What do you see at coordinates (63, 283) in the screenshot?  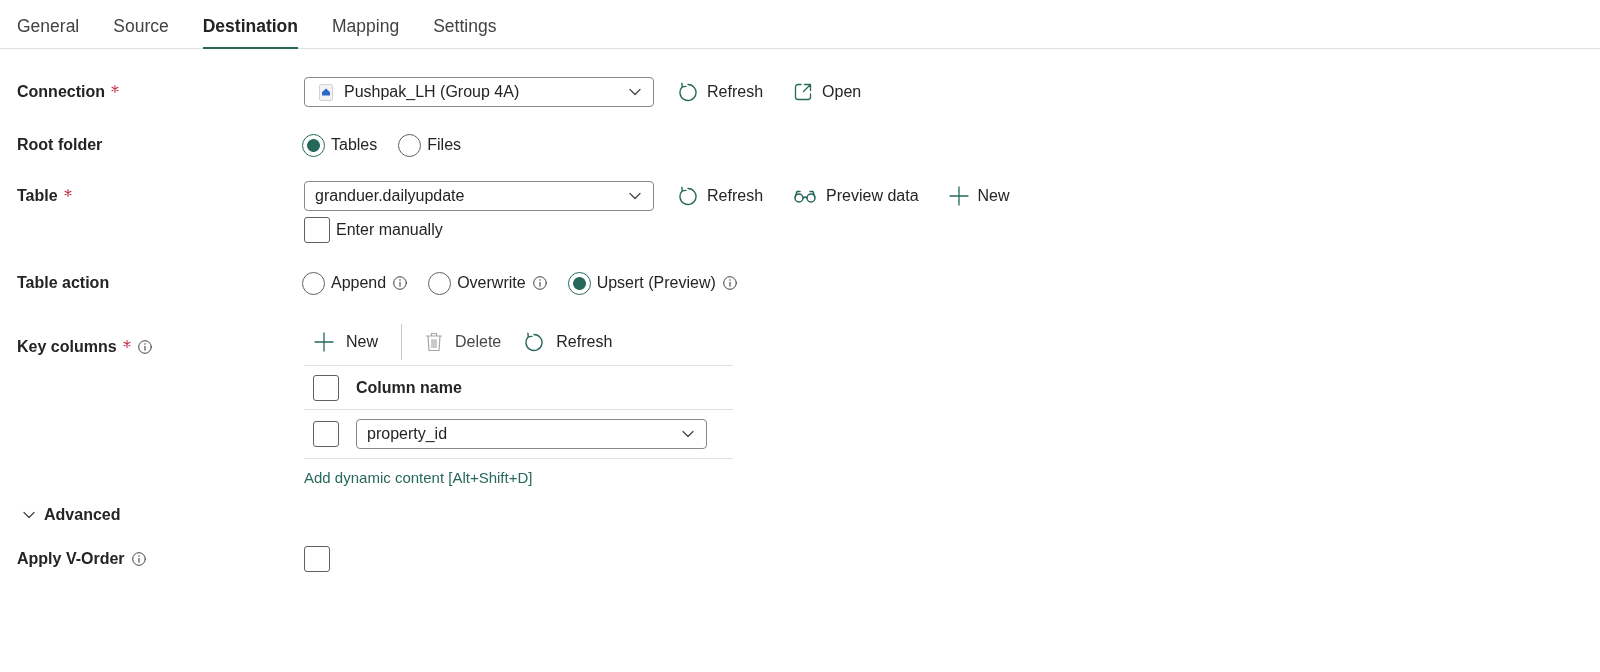 I see `field-label: Table action` at bounding box center [63, 283].